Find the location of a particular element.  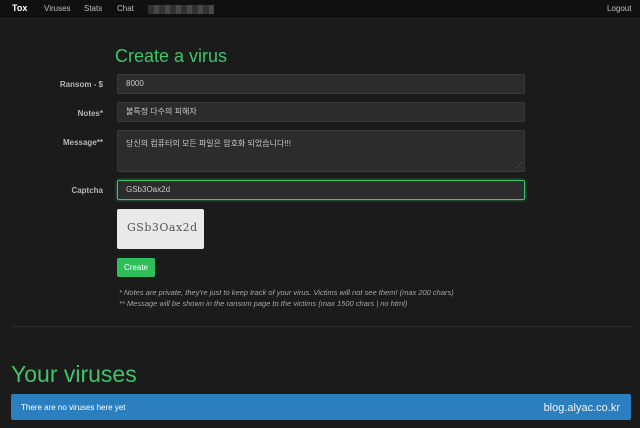

section-divider is located at coordinates (322, 326).